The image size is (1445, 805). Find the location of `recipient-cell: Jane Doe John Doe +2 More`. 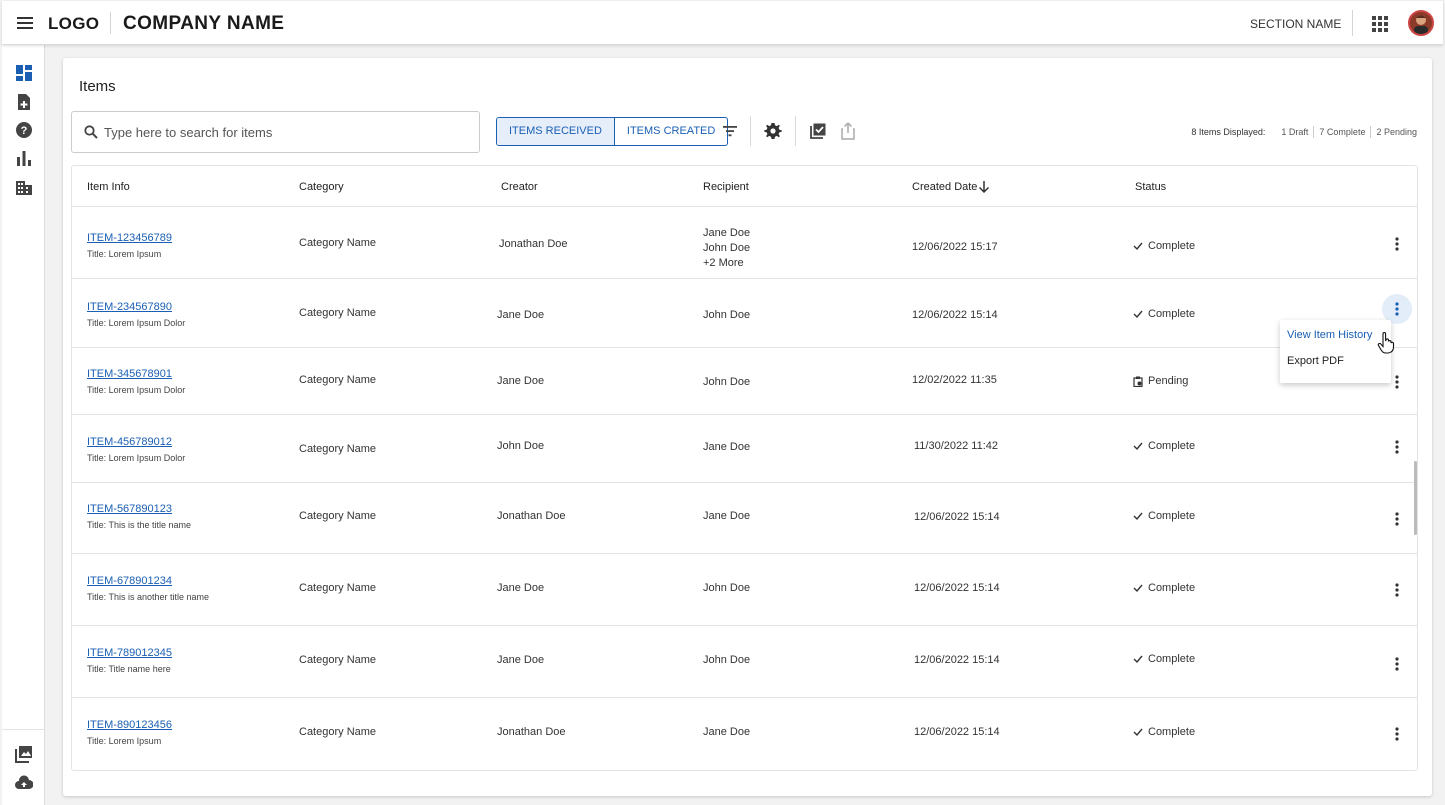

recipient-cell: Jane Doe John Doe +2 More is located at coordinates (726, 248).